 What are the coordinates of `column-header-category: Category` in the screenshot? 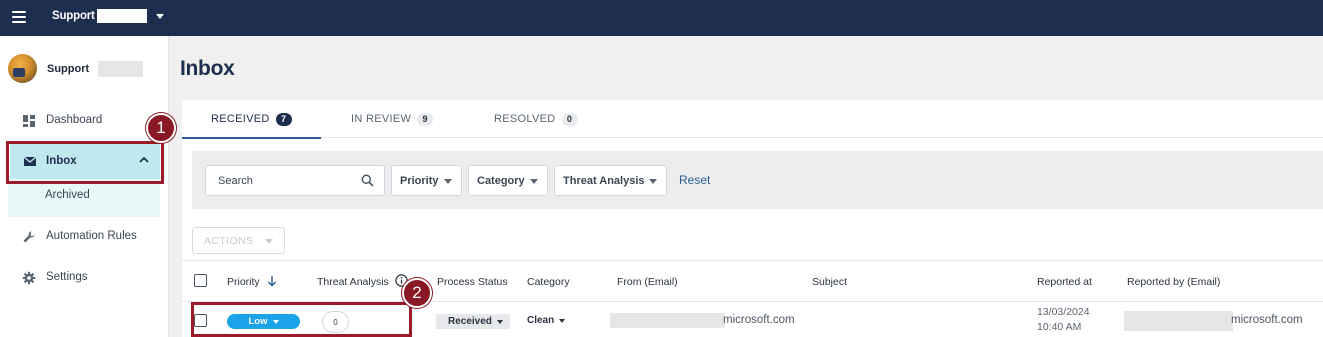 It's located at (548, 282).